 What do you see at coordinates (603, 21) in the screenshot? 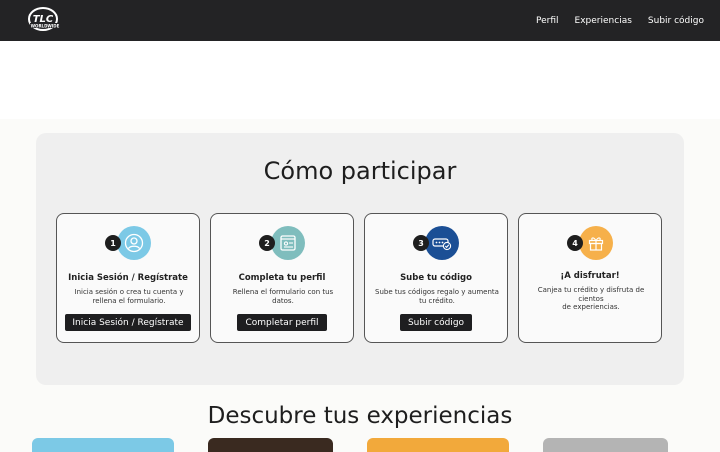
I see `nav-link-experiencias: Experiencias` at bounding box center [603, 21].